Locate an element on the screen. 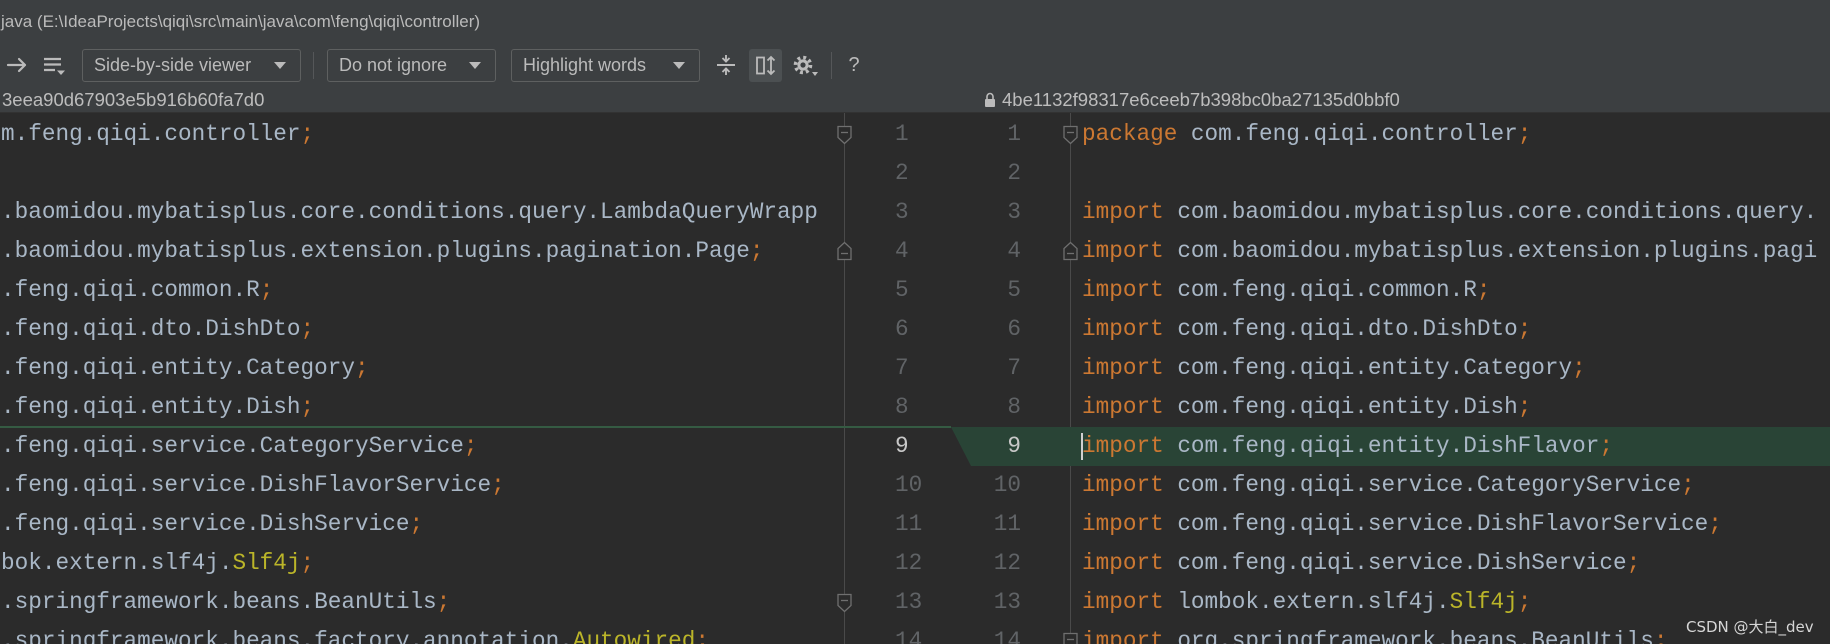 The height and width of the screenshot is (644, 1830). text-caret is located at coordinates (1082, 446).